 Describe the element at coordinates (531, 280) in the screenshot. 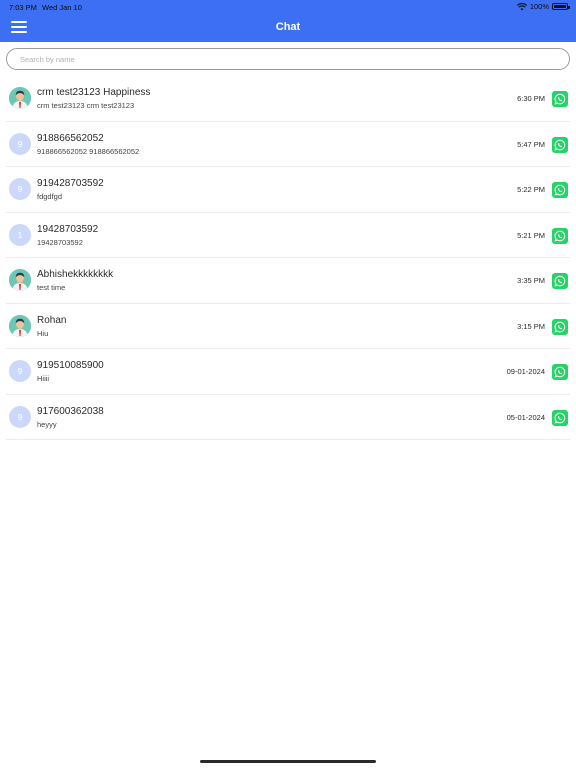

I see `message-time: 3:35 PM` at that location.